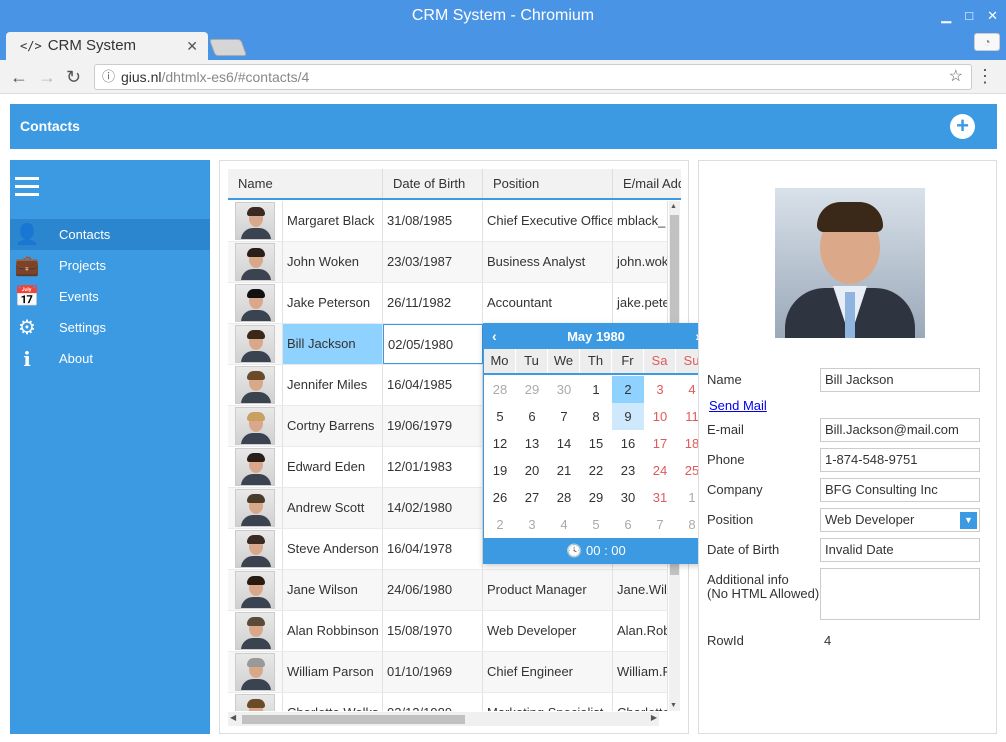  I want to click on scroll-up-icon: ▲, so click(673, 206).